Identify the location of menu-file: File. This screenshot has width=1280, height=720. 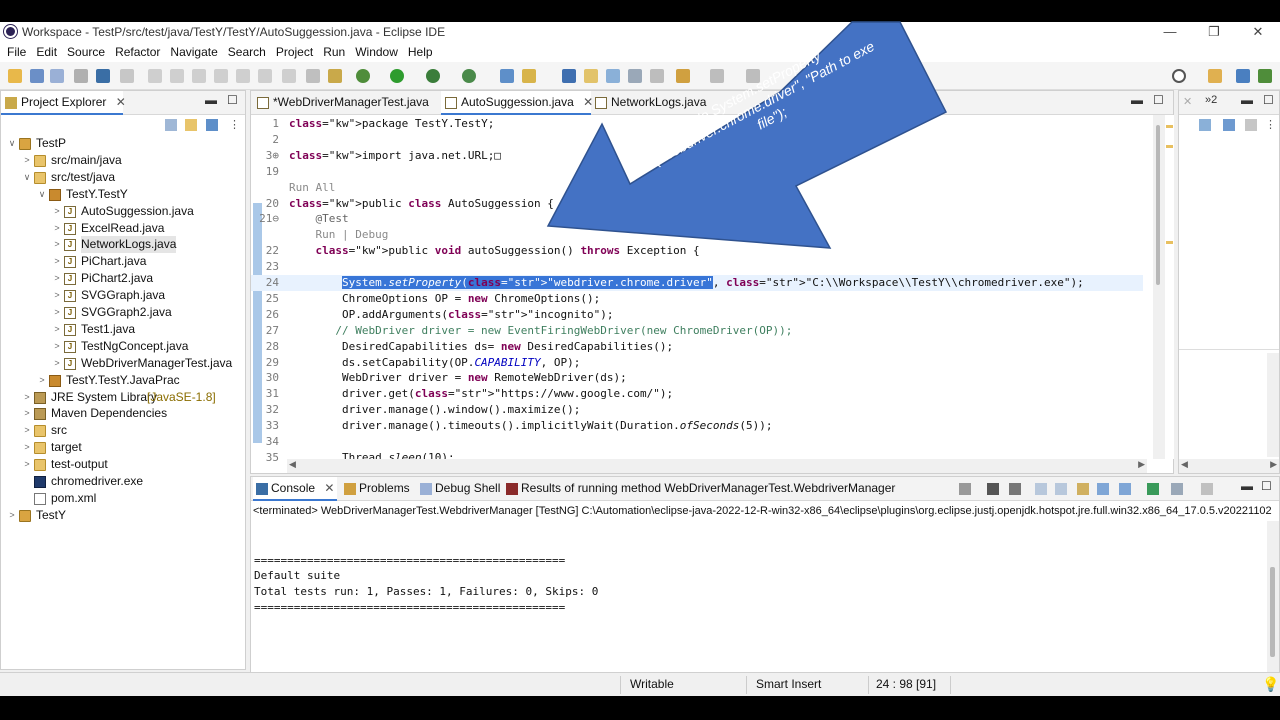
(16, 52).